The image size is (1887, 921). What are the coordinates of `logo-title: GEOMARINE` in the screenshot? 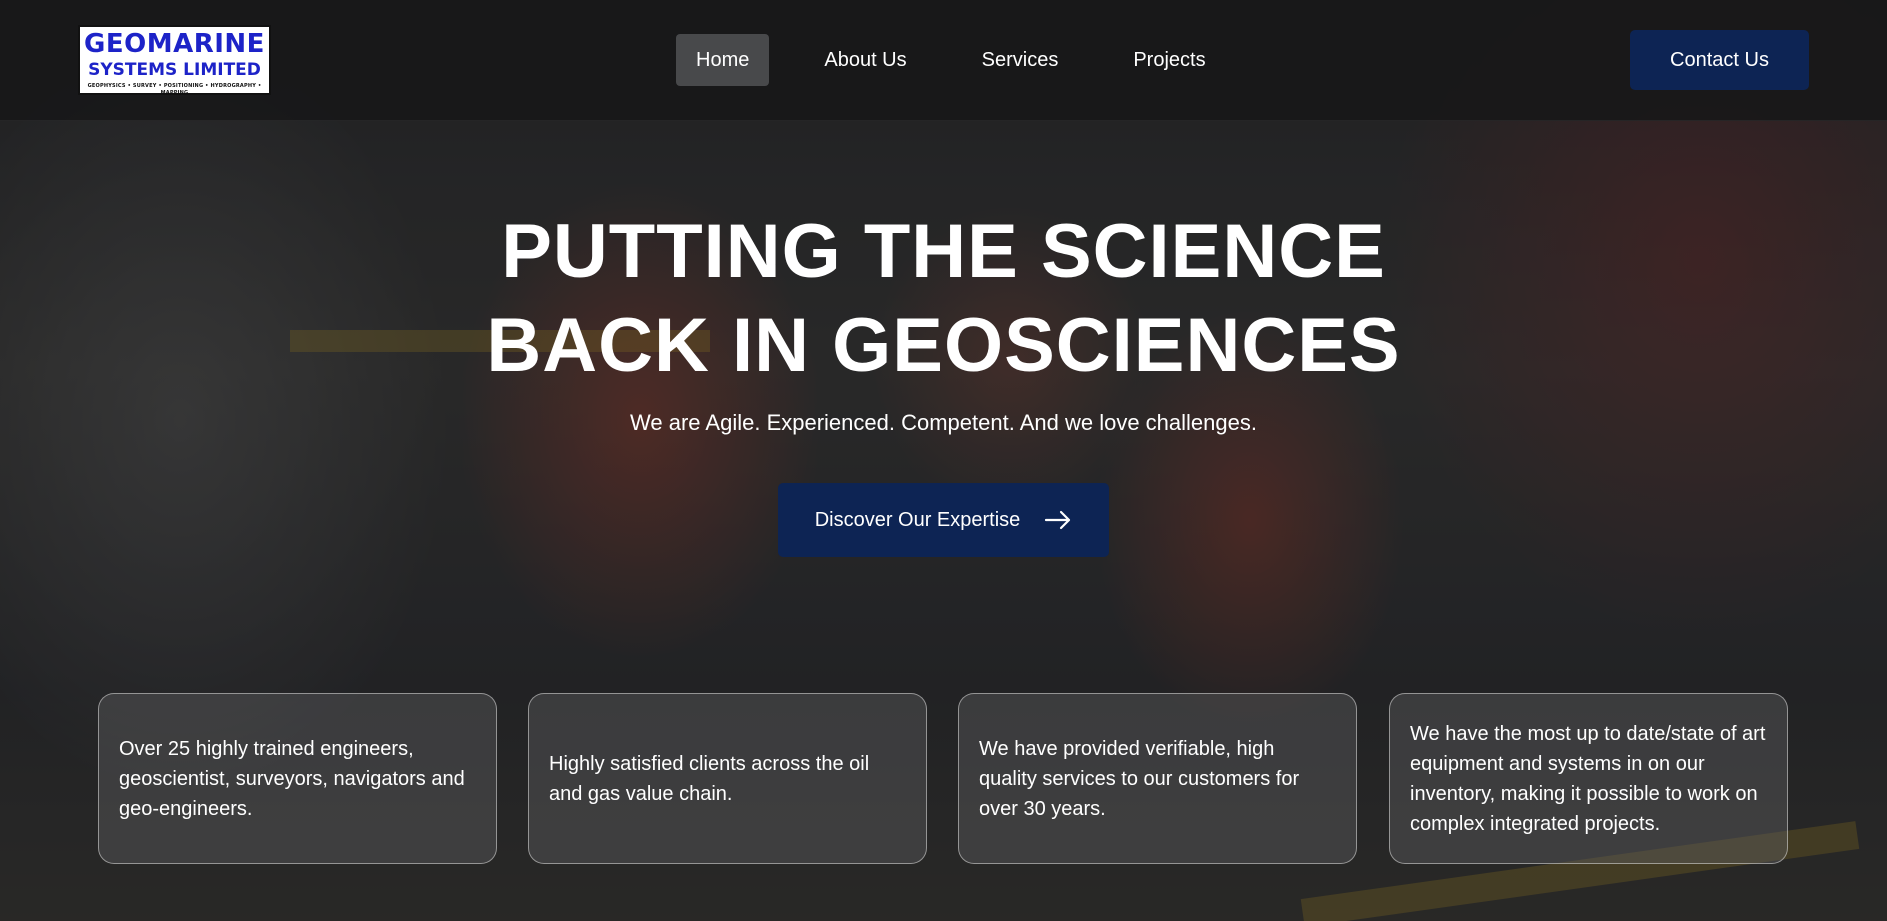 It's located at (174, 44).